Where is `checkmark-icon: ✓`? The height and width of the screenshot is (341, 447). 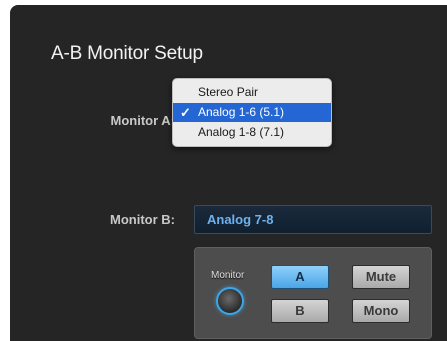
checkmark-icon: ✓ is located at coordinates (185, 112).